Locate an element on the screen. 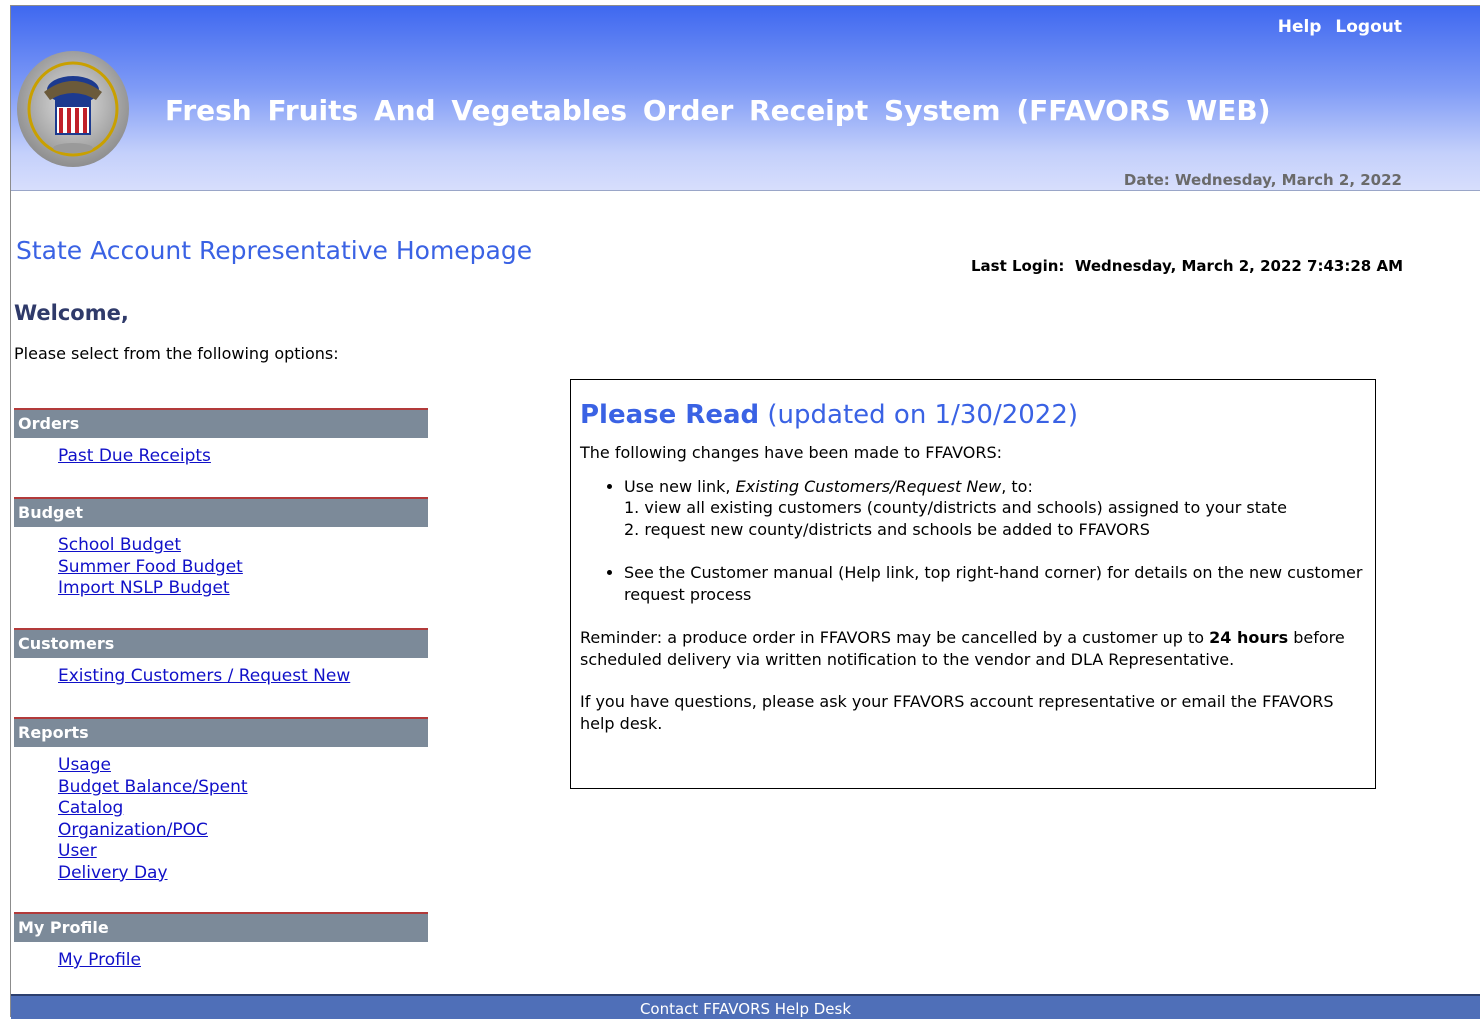  nav-heading-customers: Customers is located at coordinates (221, 643).